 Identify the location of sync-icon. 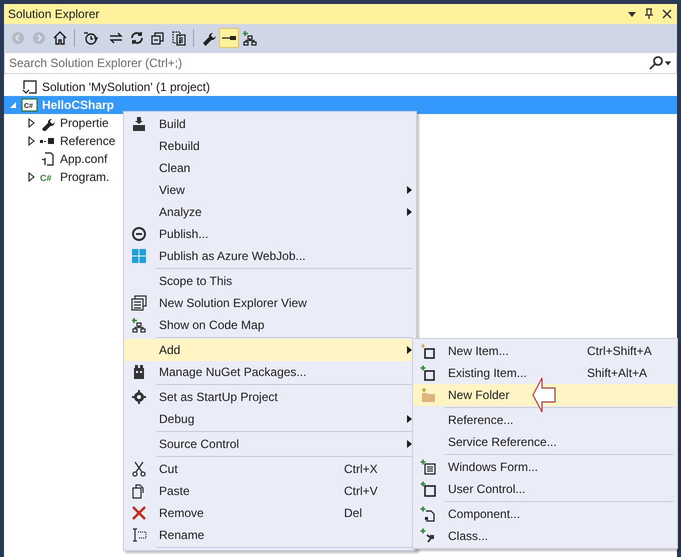
(116, 38).